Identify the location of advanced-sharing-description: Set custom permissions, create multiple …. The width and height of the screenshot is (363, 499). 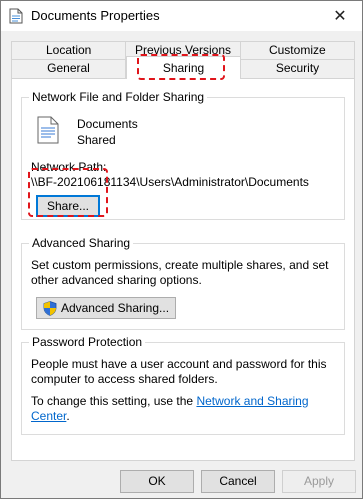
(180, 272).